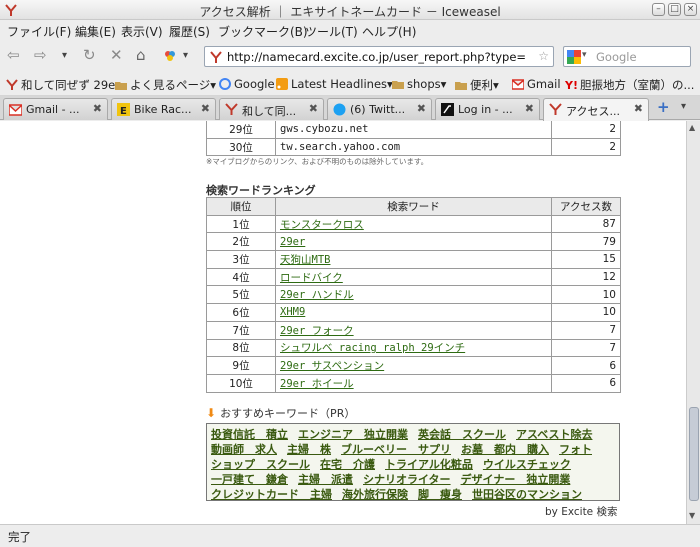  I want to click on recommended-keyword-link: 脚 痩身, so click(440, 494).